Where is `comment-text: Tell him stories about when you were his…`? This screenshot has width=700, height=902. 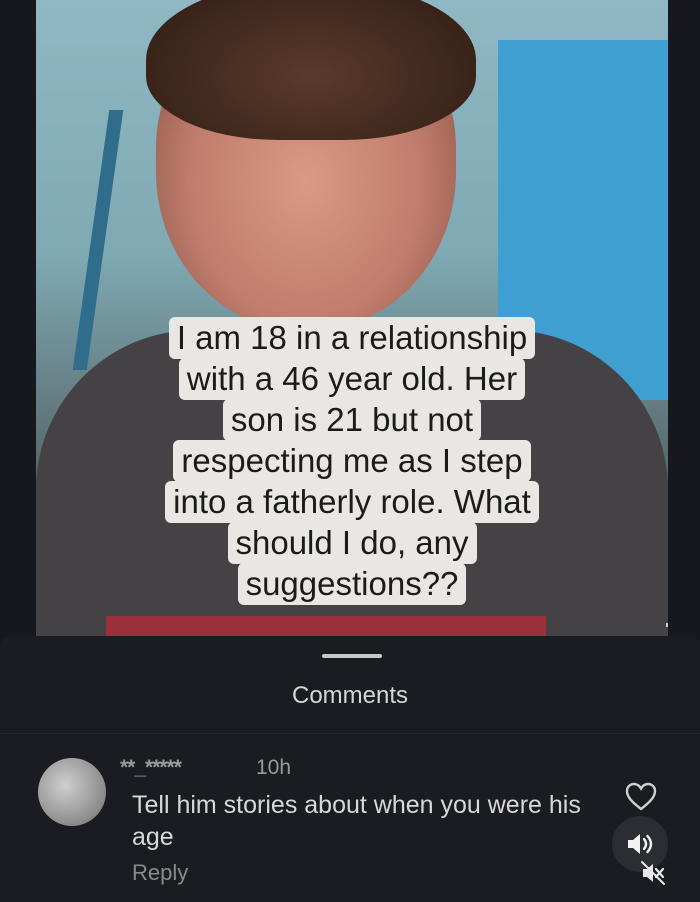 comment-text: Tell him stories about when you were his… is located at coordinates (356, 821).